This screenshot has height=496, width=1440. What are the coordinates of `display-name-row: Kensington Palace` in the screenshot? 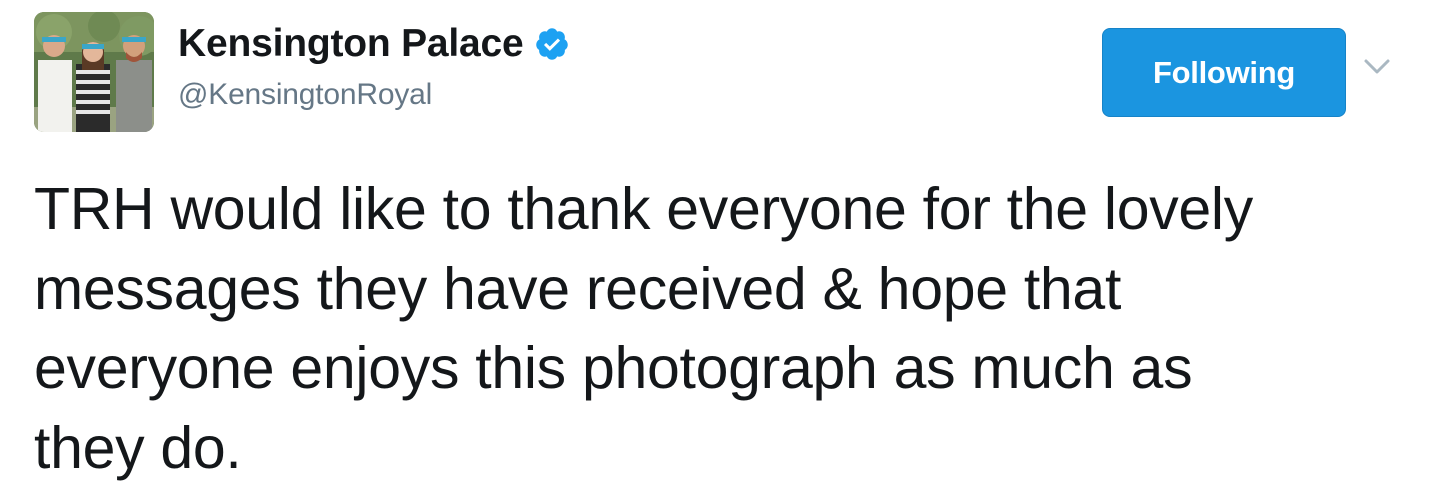 It's located at (374, 44).